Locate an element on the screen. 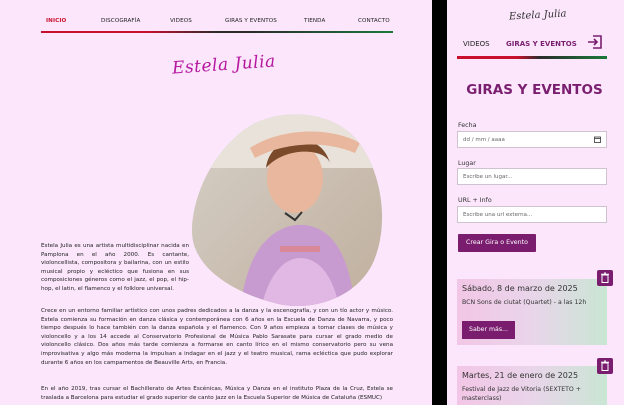 This screenshot has width=624, height=405. event-date: Sábado, 8 de marzo de 2025 is located at coordinates (520, 288).